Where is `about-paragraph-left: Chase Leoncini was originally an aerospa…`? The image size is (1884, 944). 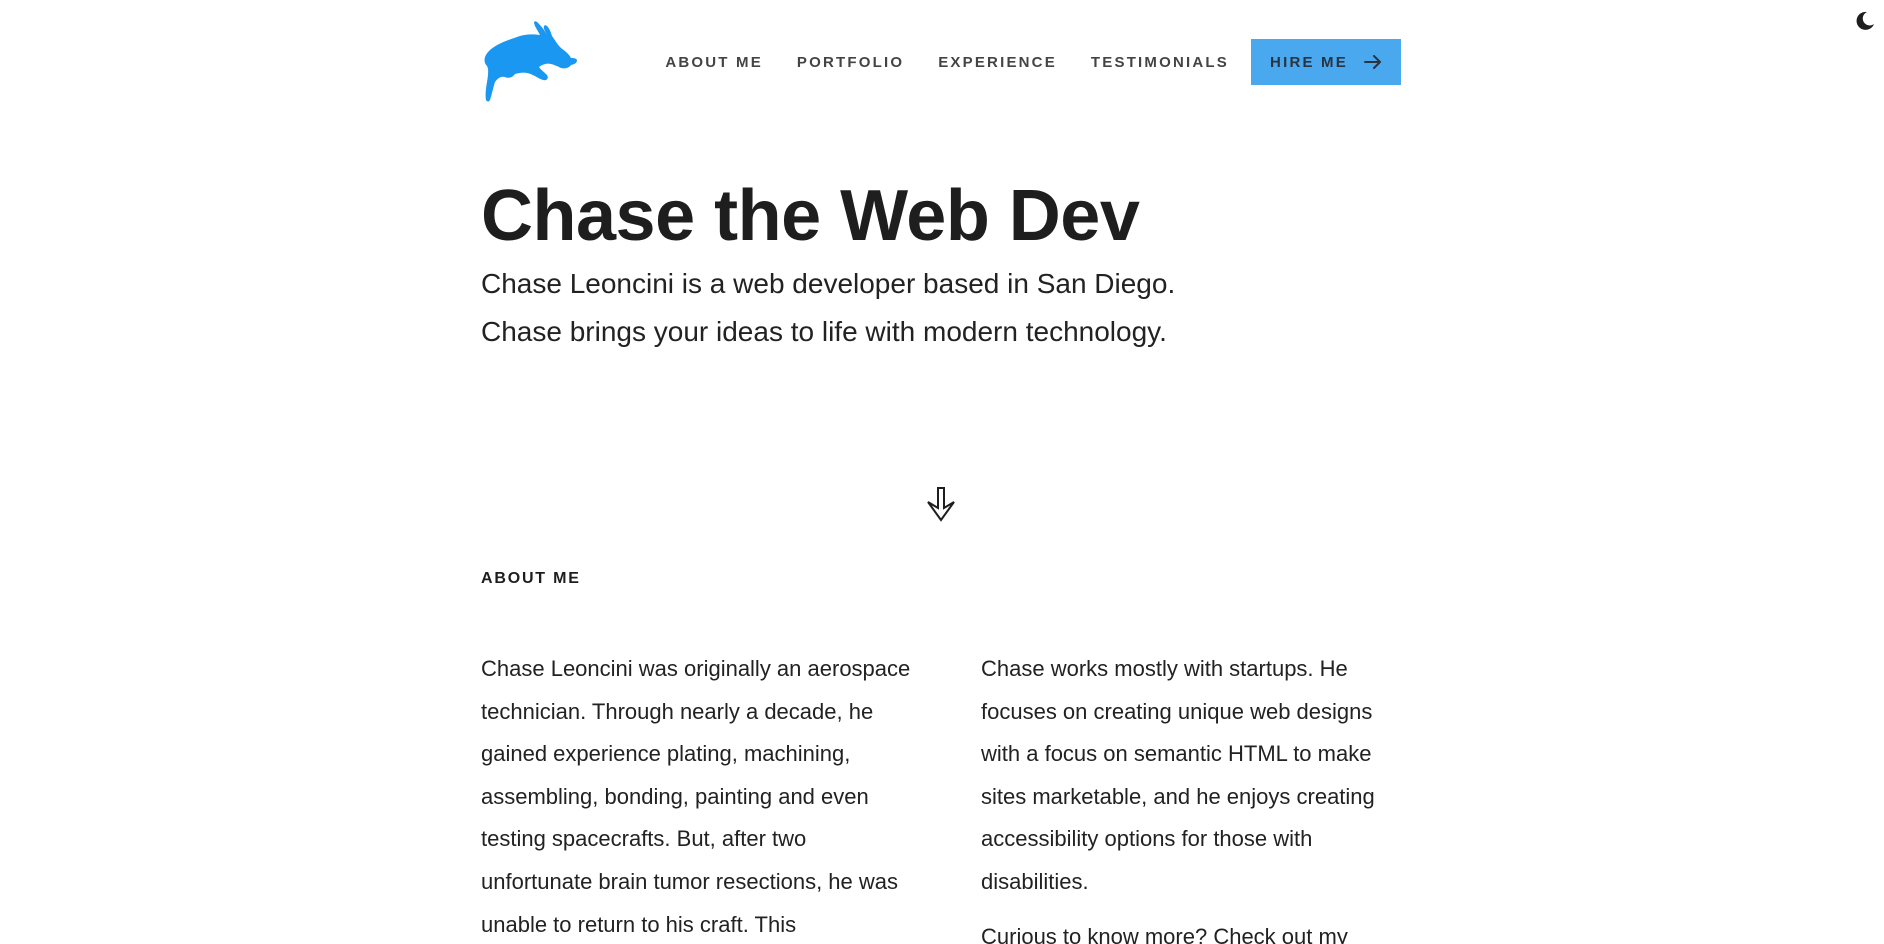 about-paragraph-left: Chase Leoncini was originally an aerospa… is located at coordinates (696, 796).